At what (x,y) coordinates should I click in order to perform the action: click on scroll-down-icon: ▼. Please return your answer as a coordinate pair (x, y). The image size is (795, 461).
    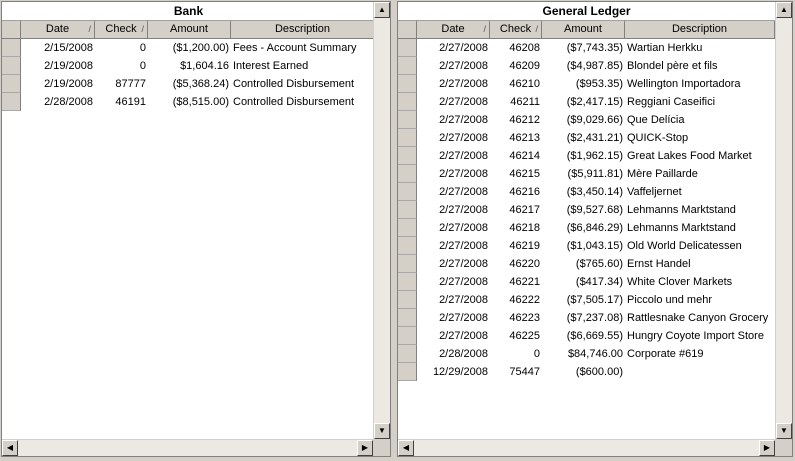
    Looking at the image, I should click on (784, 431).